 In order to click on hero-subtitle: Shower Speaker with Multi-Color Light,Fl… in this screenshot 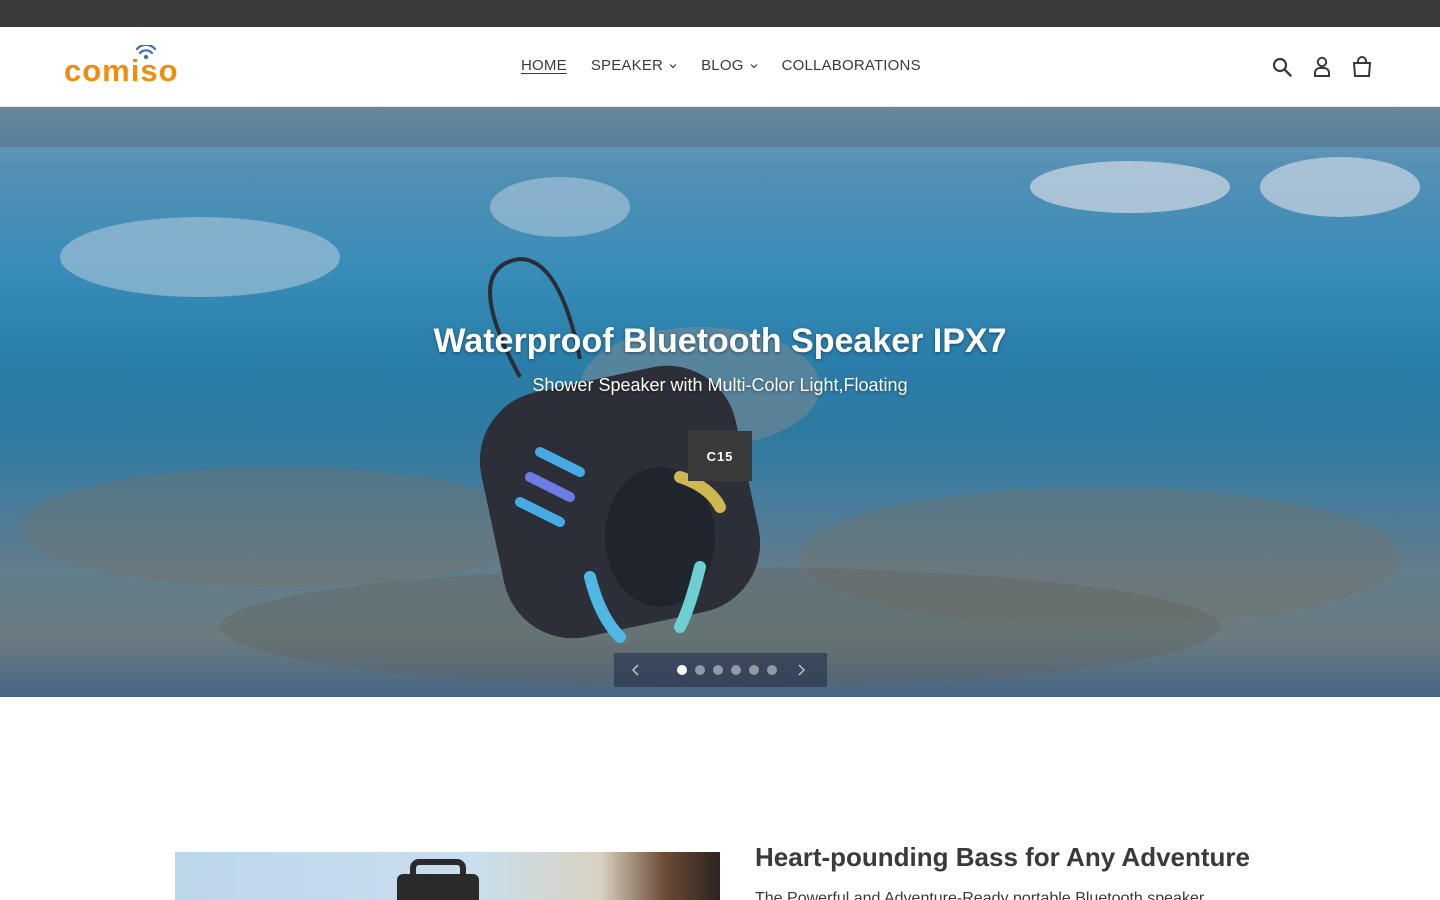, I will do `click(720, 385)`.